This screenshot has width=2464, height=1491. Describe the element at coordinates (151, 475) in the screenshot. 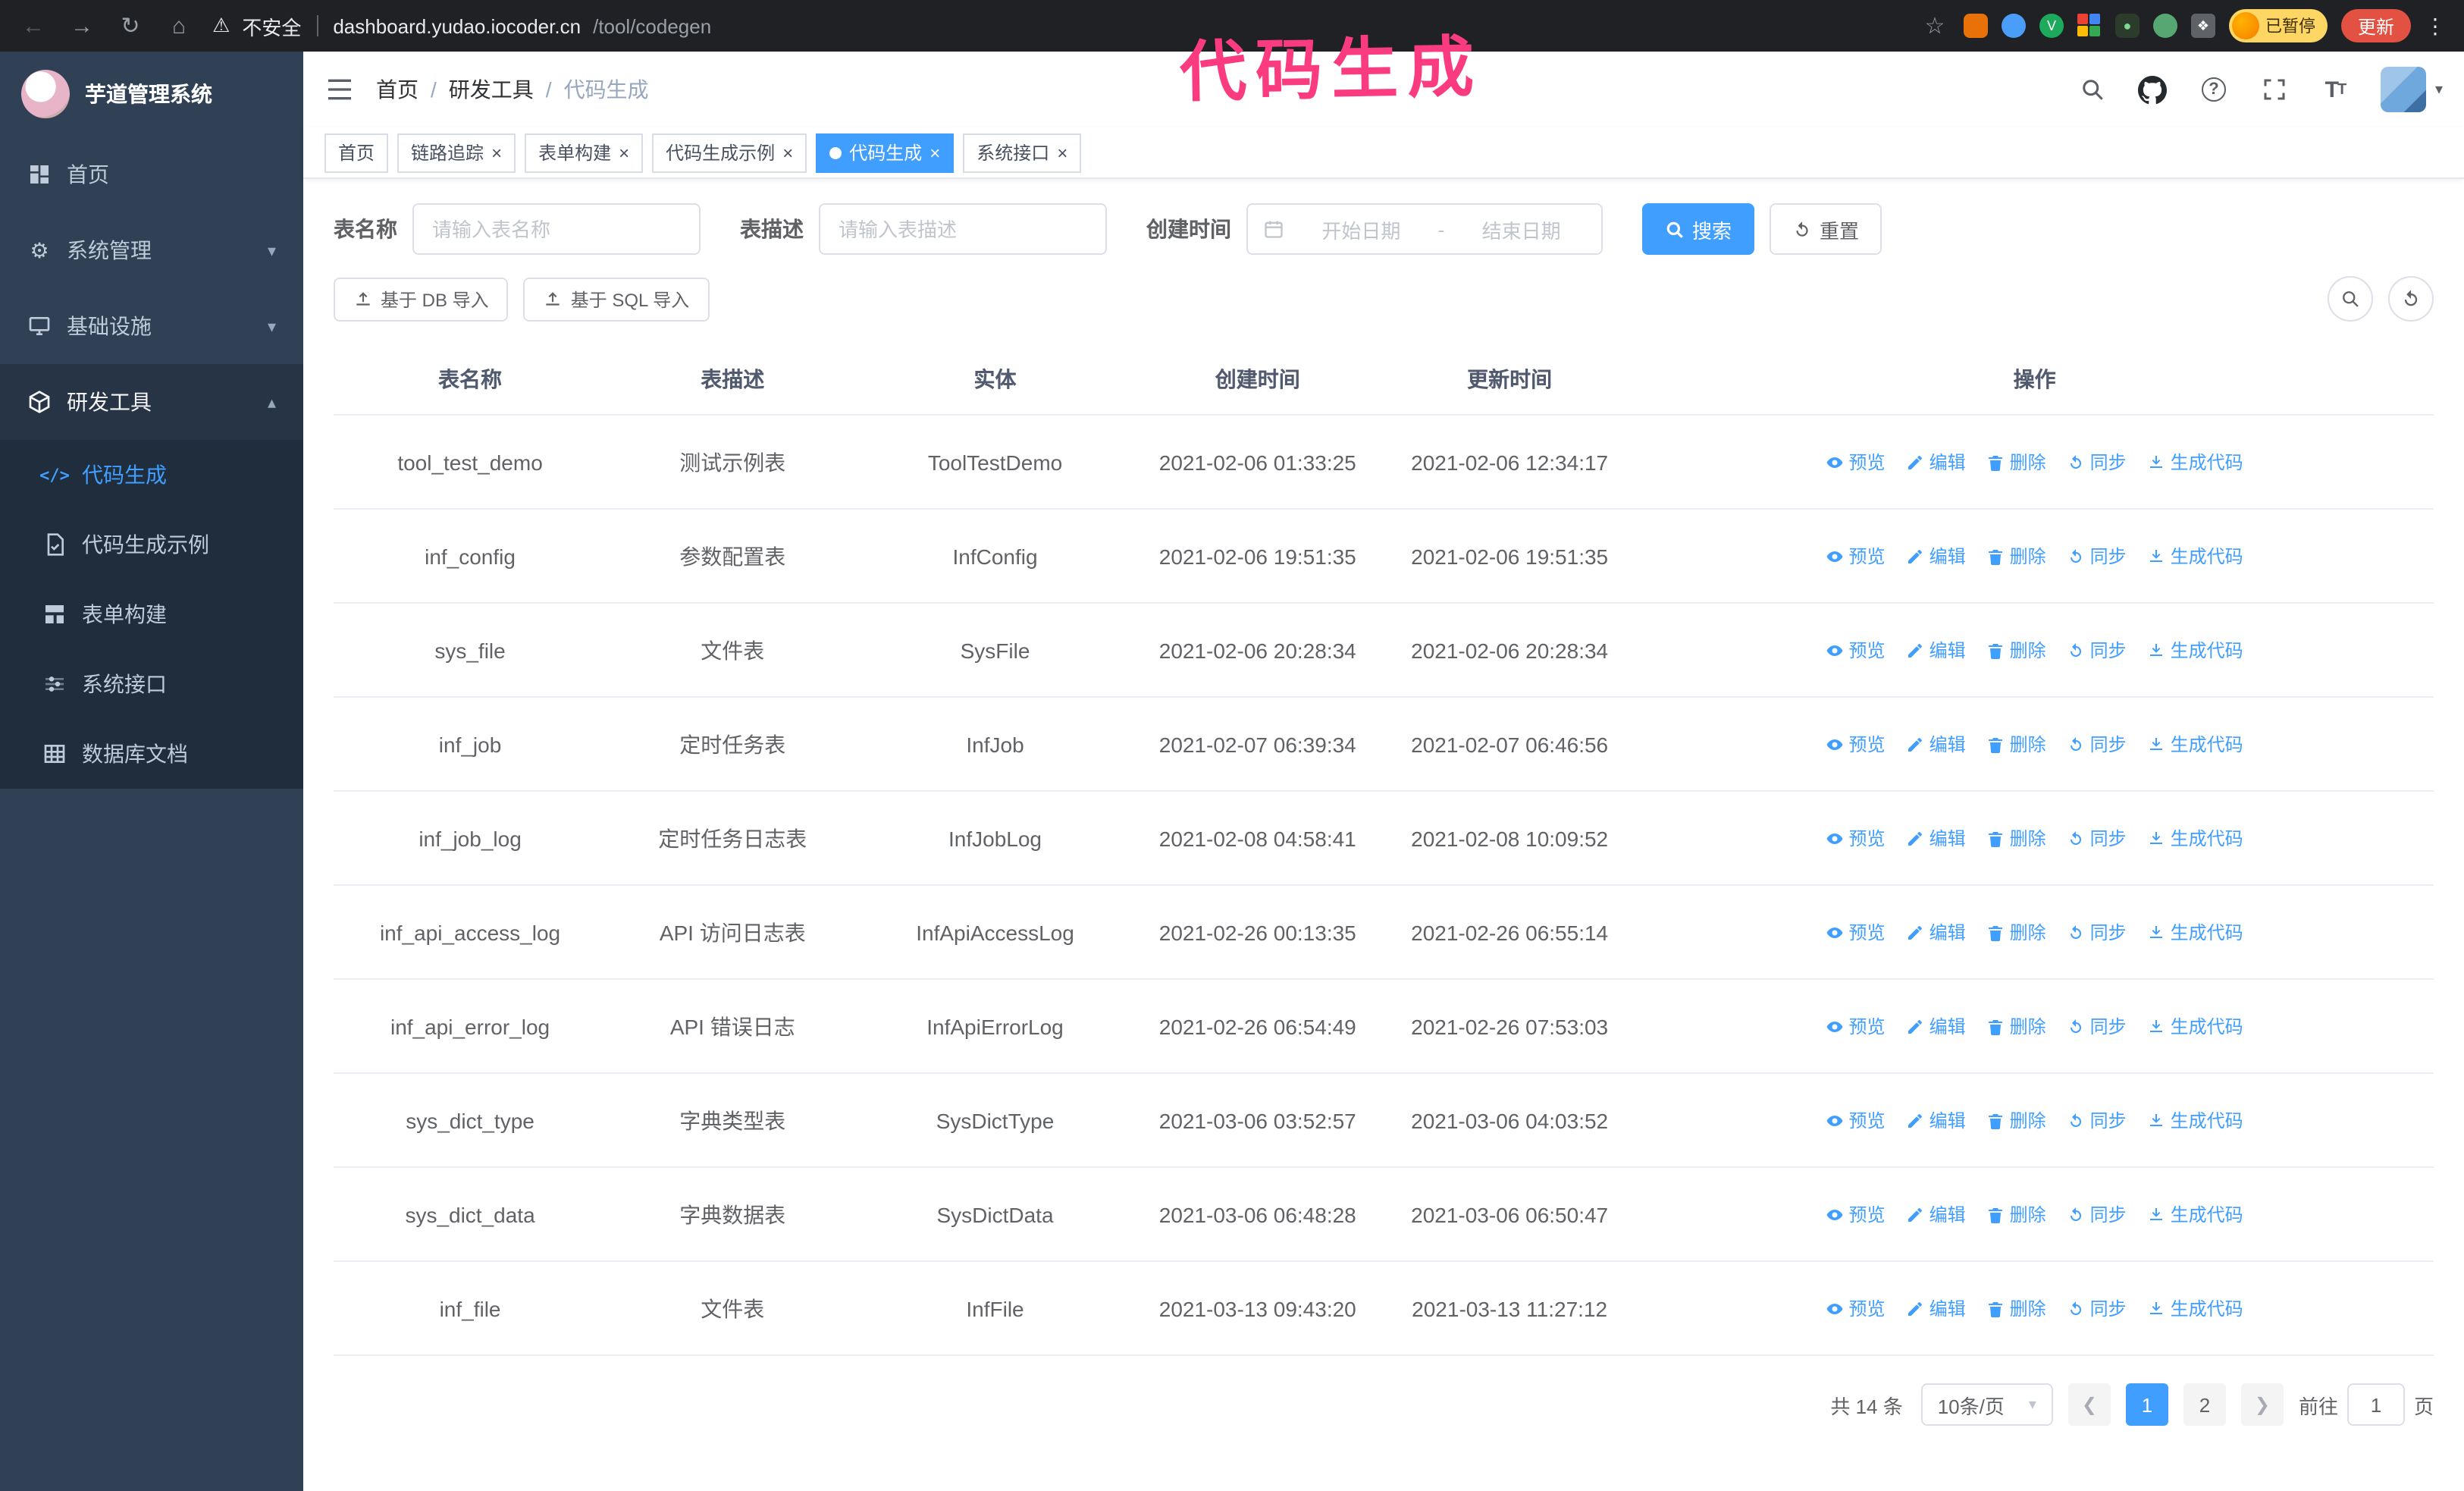

I see `sidebar-item-codegen: </> 代码生成` at that location.